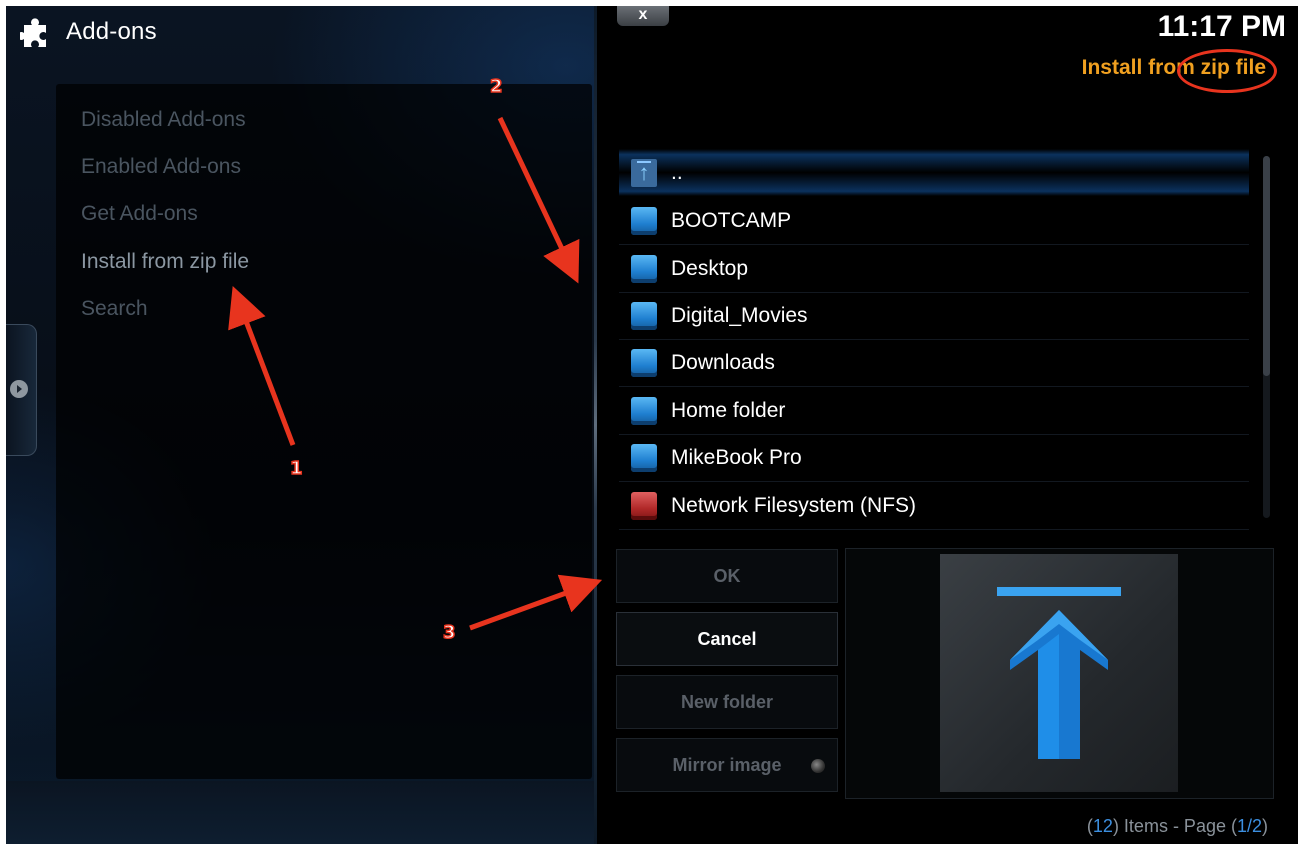 The image size is (1304, 850). What do you see at coordinates (934, 506) in the screenshot?
I see `list-item-nfs: Network Filesystem (NFS)` at bounding box center [934, 506].